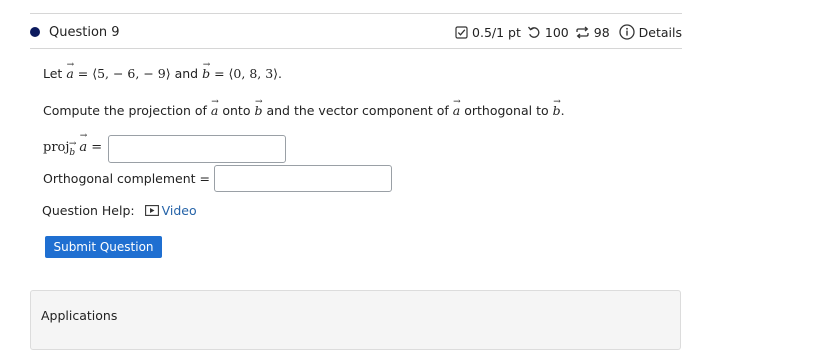  I want to click on retry-icon, so click(582, 32).